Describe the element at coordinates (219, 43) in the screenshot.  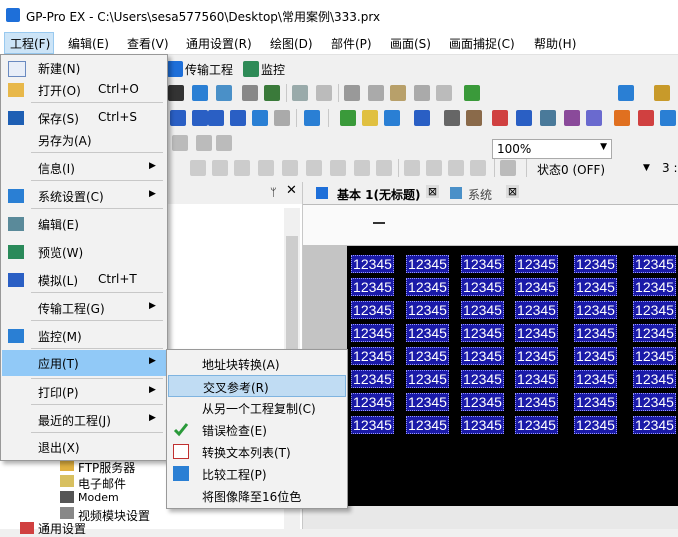
I see `menu-common-settings: 通用设置(R)` at that location.